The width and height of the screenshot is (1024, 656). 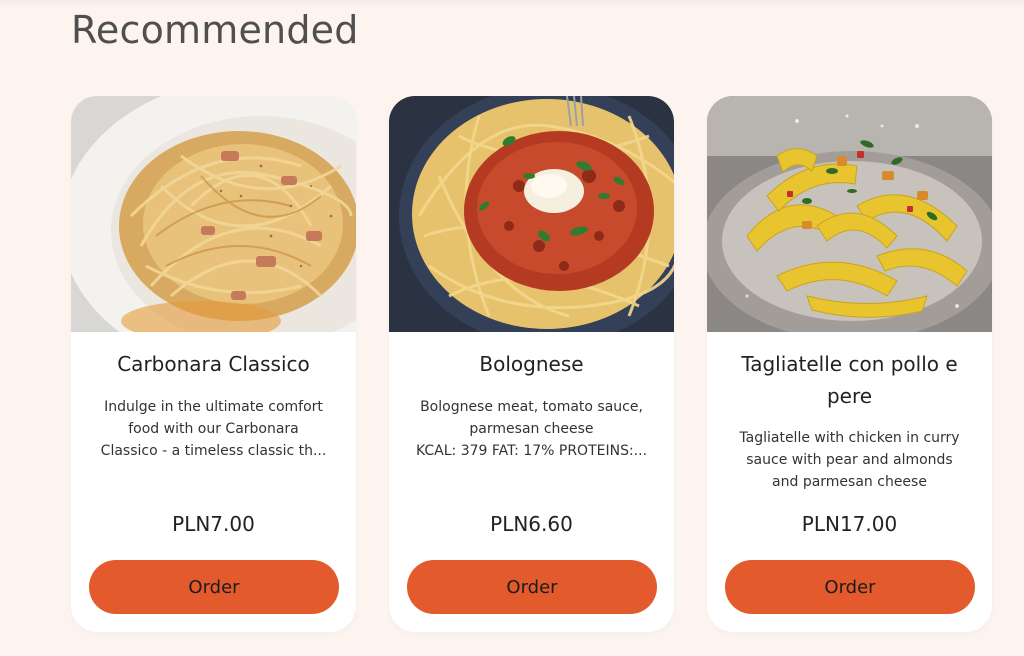 I want to click on carbonara-photo, so click(x=213, y=214).